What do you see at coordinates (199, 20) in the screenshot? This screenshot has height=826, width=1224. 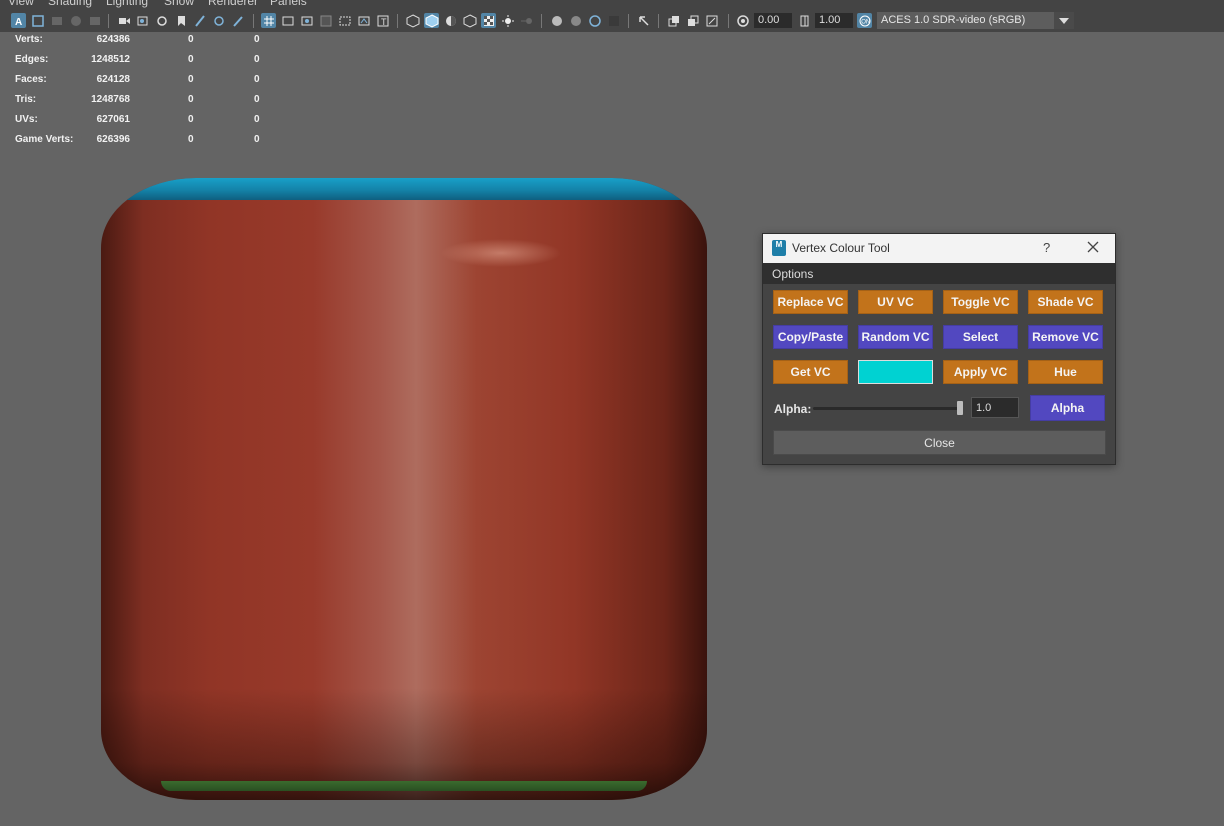 I see `gate-mask-icon` at bounding box center [199, 20].